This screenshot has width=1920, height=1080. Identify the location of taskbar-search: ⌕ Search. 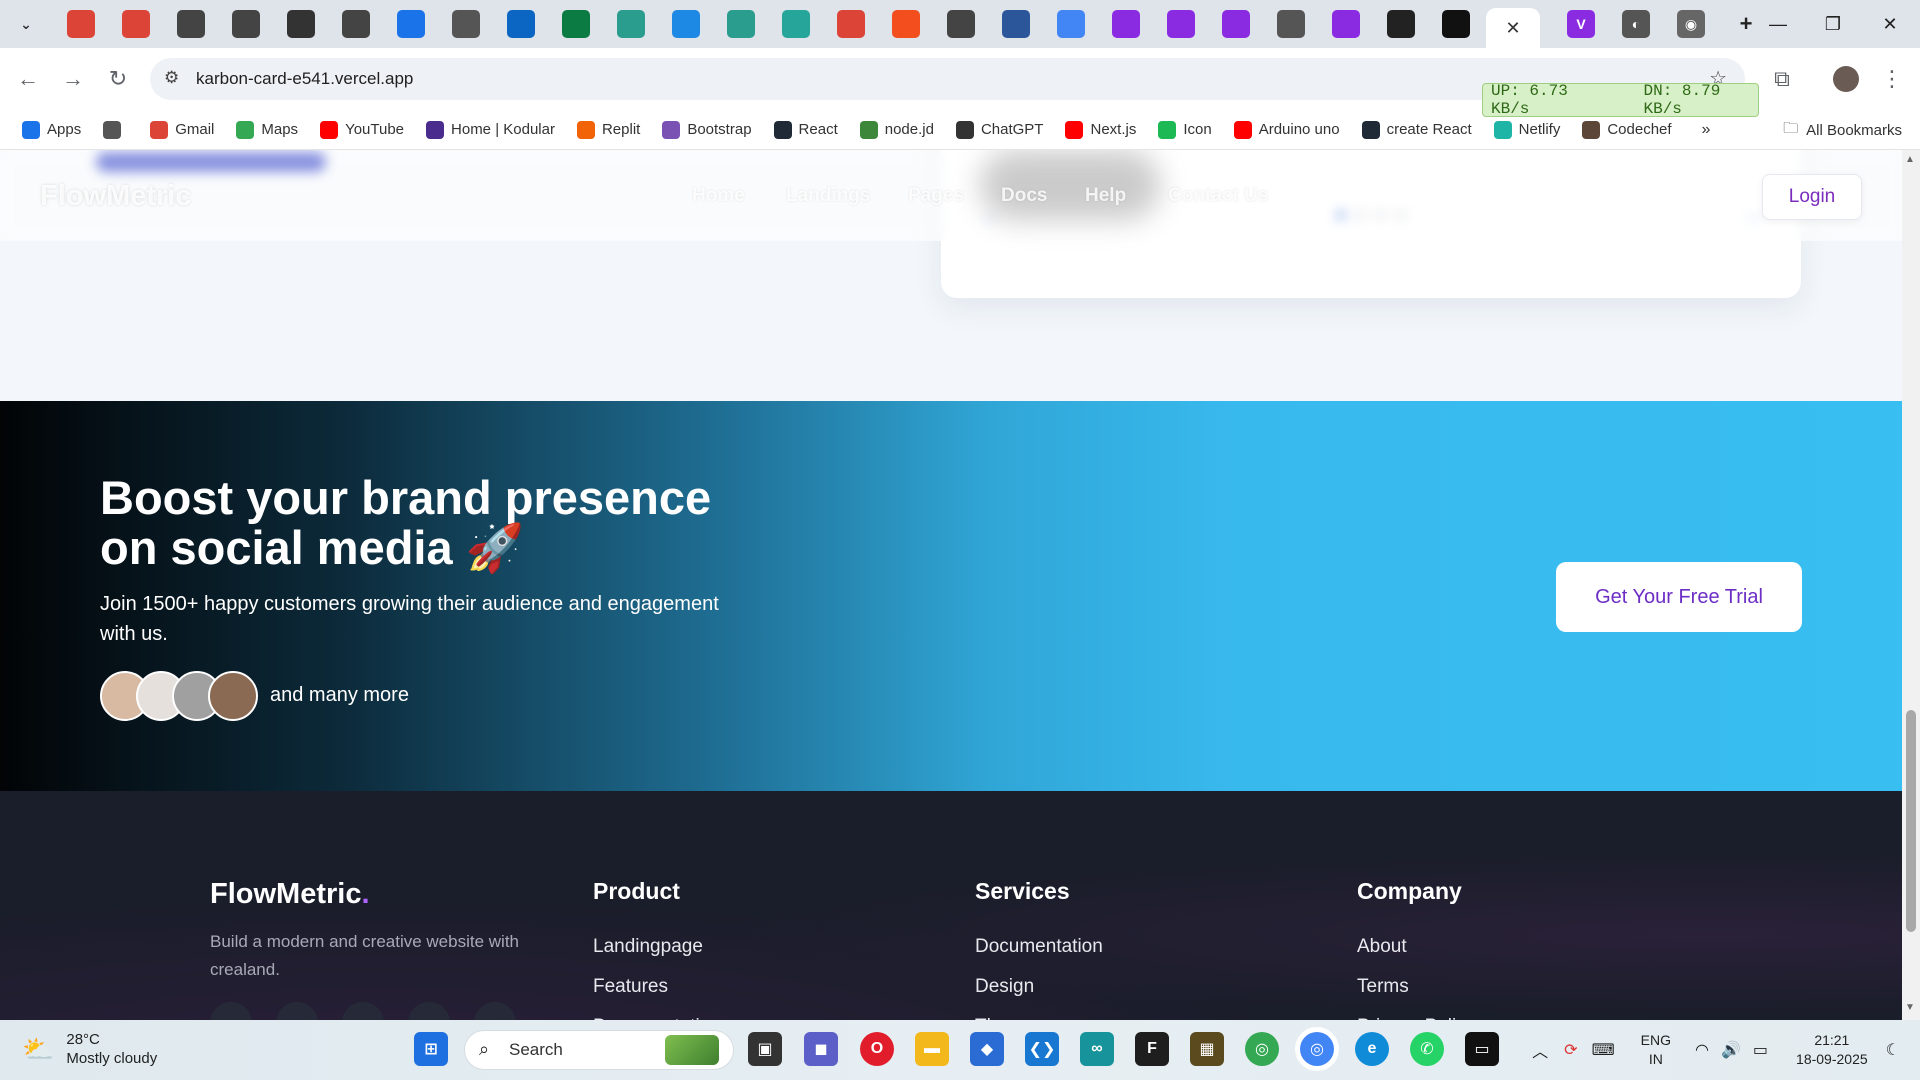
(599, 1050).